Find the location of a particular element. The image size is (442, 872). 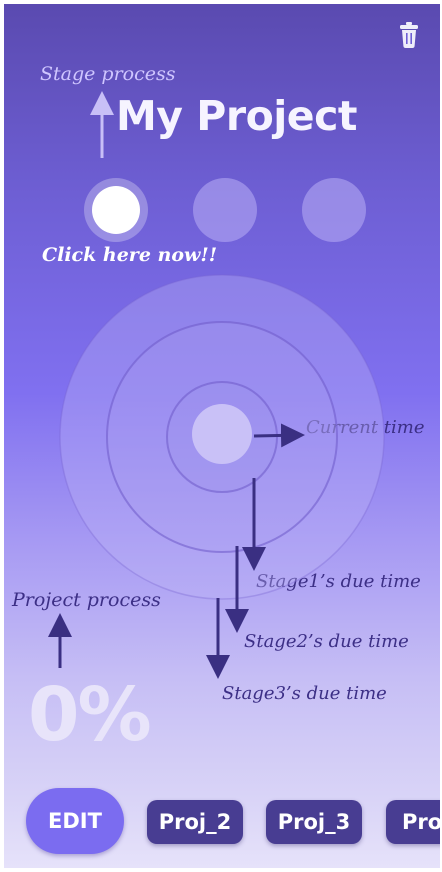

project-button-proj-3: Proj_3 is located at coordinates (314, 822).